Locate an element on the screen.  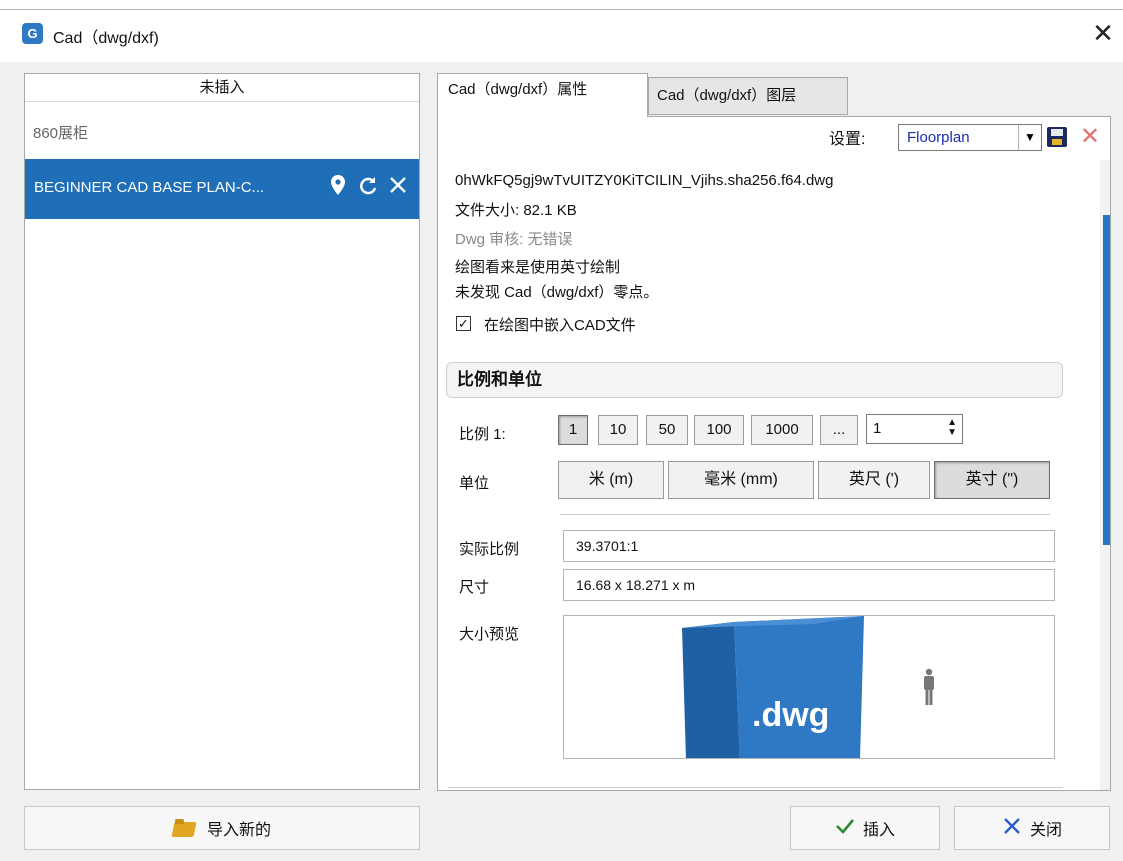
scrollbar-thumb is located at coordinates (1106, 380).